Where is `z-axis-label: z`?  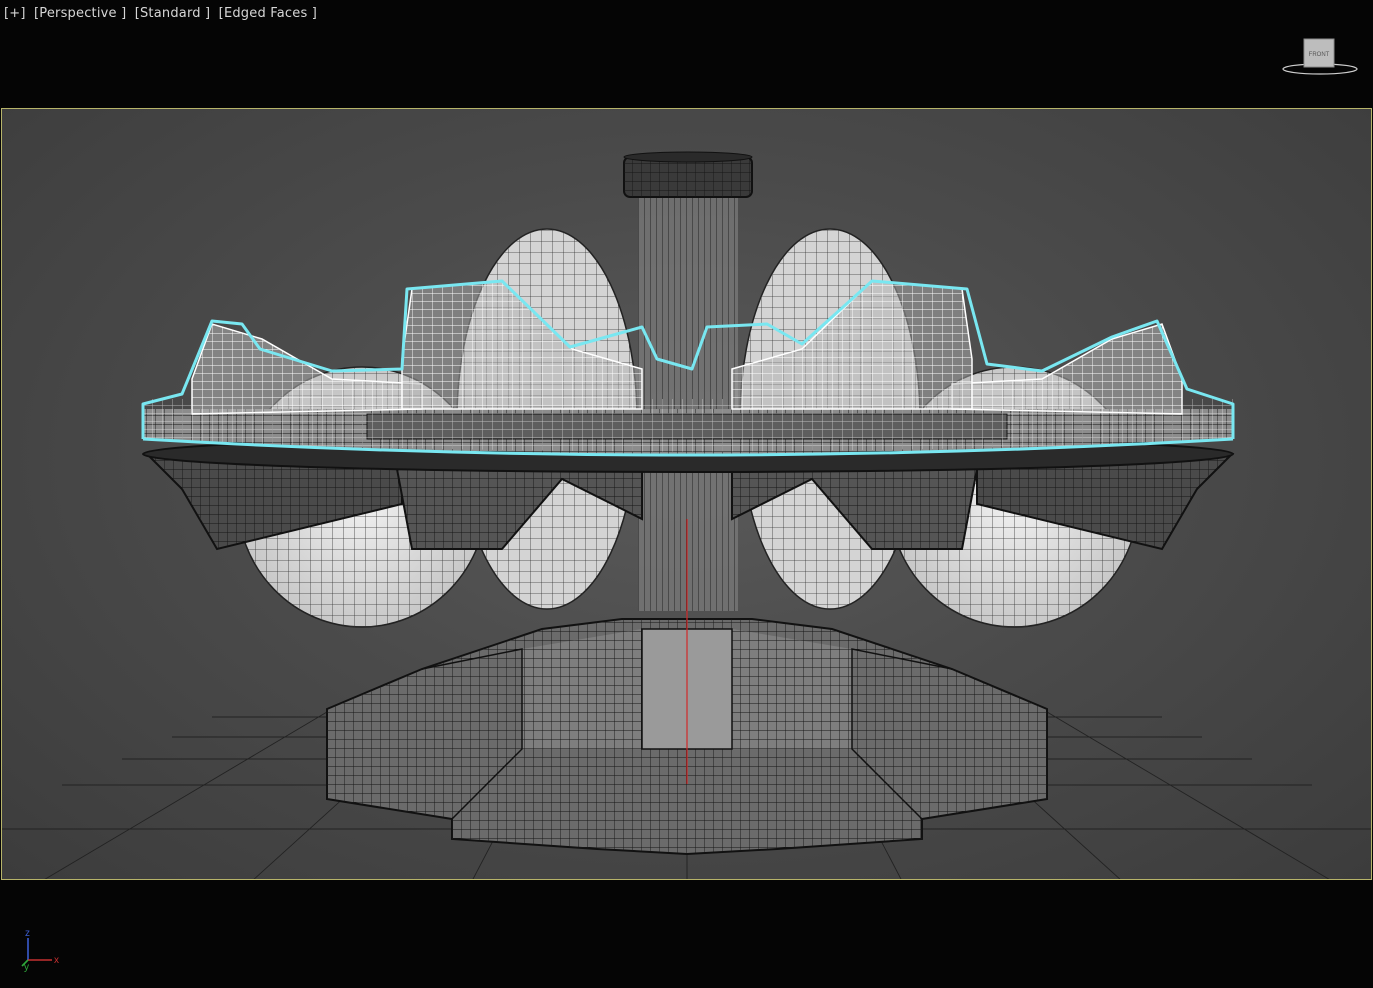
z-axis-label: z is located at coordinates (27, 933).